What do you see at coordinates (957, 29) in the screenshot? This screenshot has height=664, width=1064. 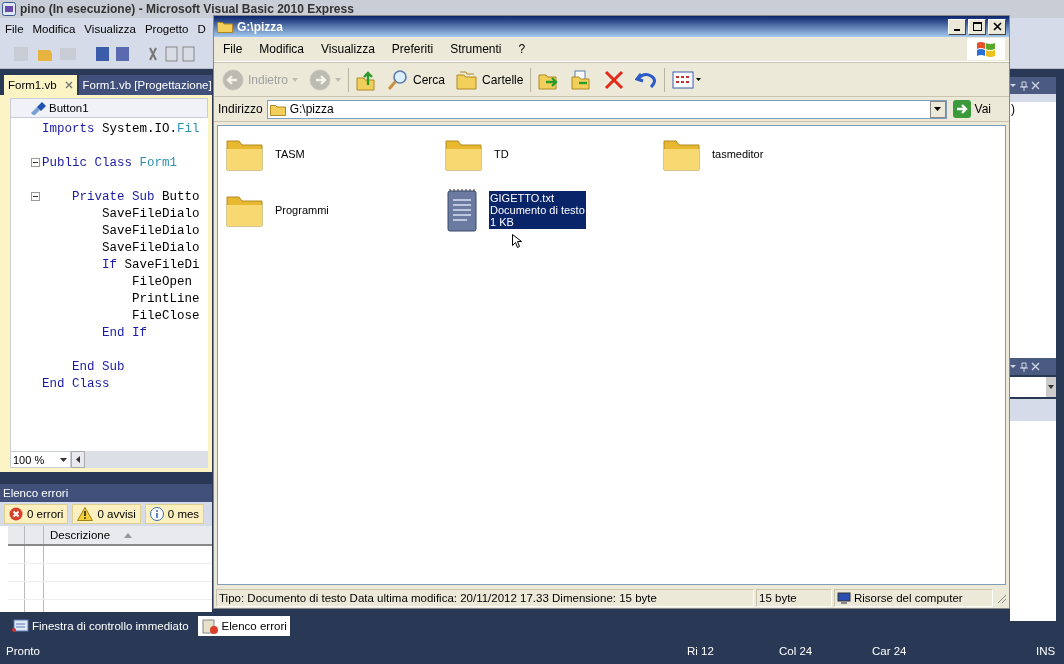 I see `minimize-icon` at bounding box center [957, 29].